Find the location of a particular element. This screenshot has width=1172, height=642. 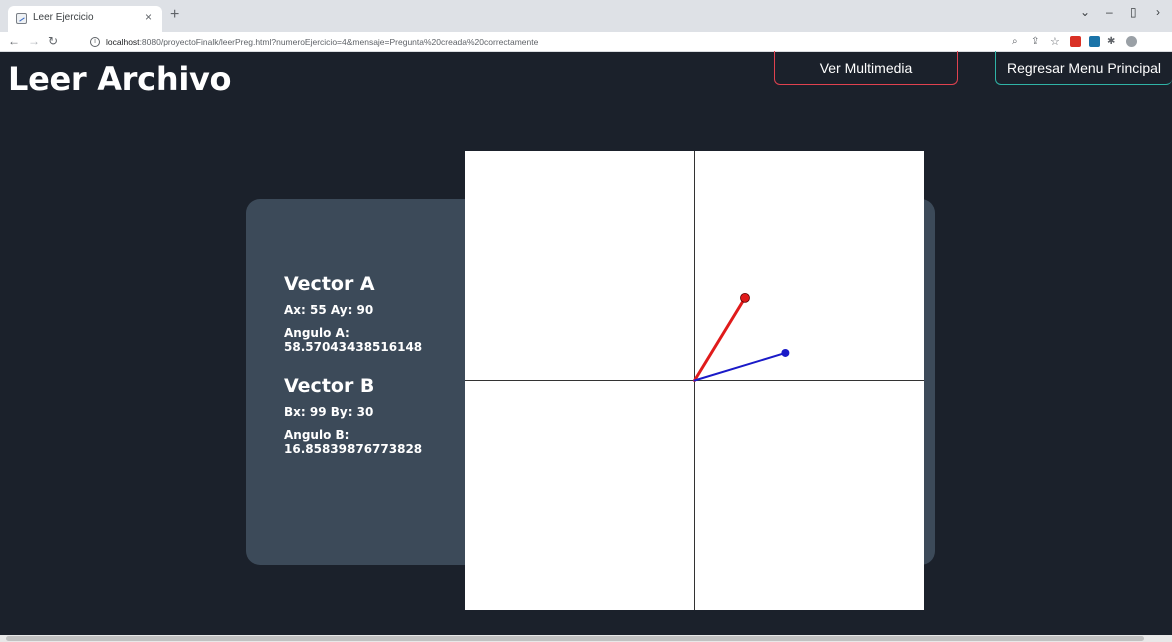

tab-favicon-icon is located at coordinates (21, 18).